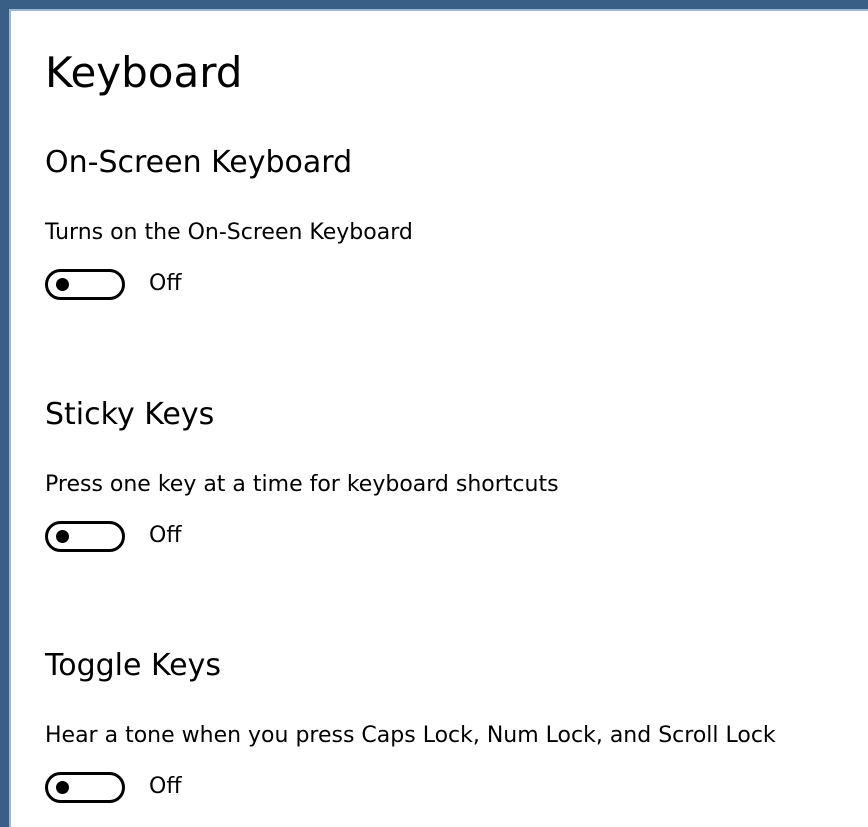 The width and height of the screenshot is (868, 827). I want to click on section-description: Turns on the On-Screen Keyboard, so click(229, 232).